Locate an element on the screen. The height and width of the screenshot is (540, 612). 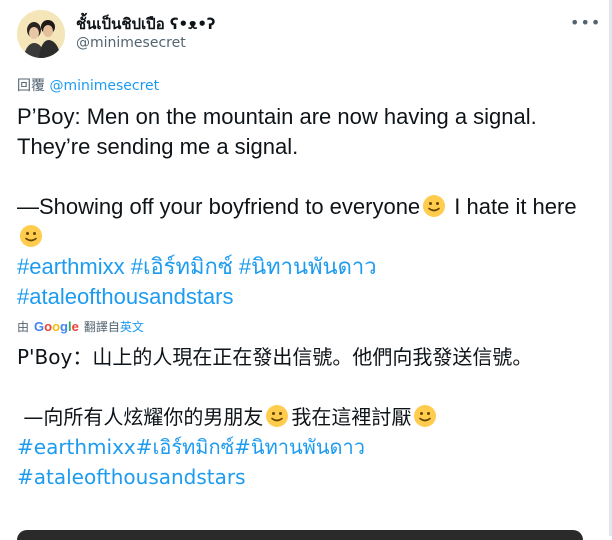
reply-mention-link: @minimesecret is located at coordinates (104, 86).